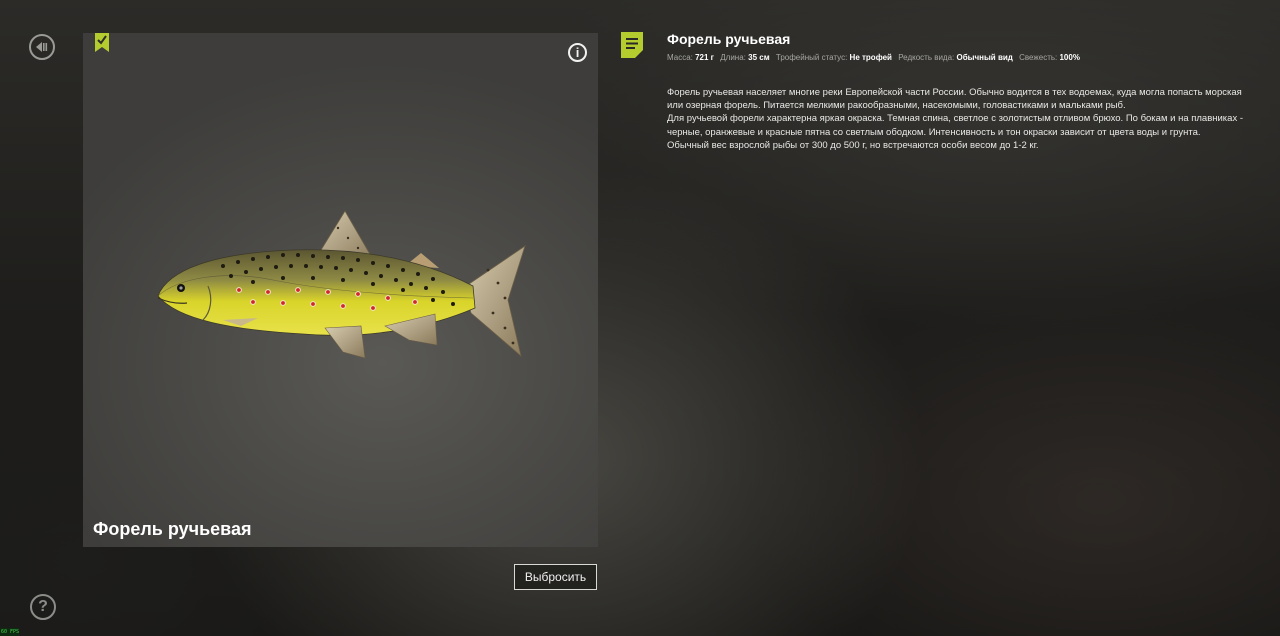 The image size is (1280, 636). I want to click on stat-label-length: Длина:, so click(733, 57).